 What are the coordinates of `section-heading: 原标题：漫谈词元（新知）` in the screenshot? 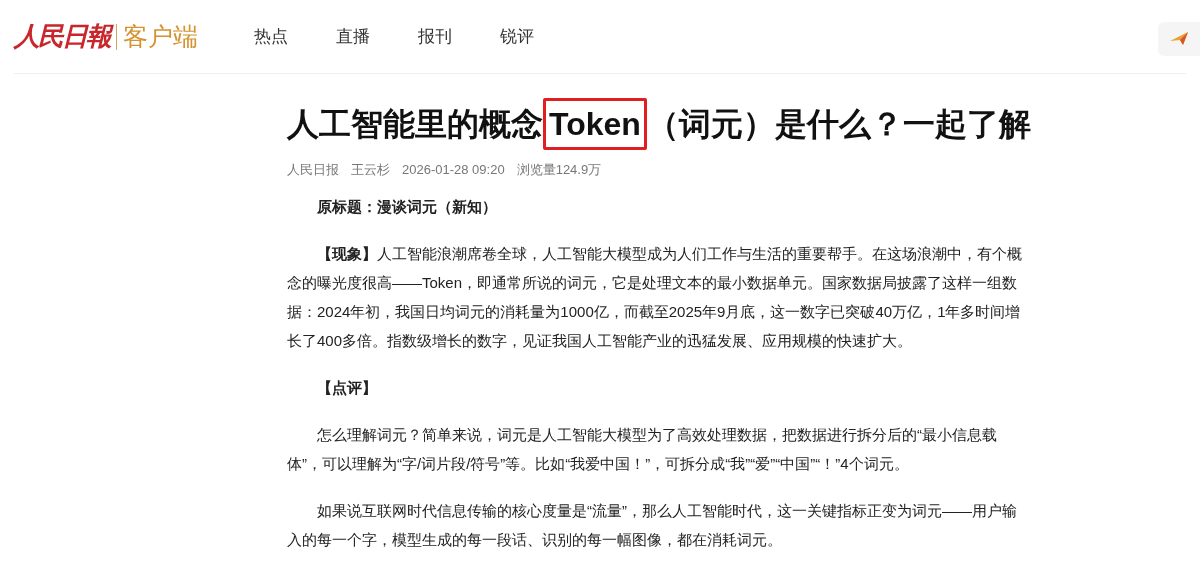 It's located at (407, 206).